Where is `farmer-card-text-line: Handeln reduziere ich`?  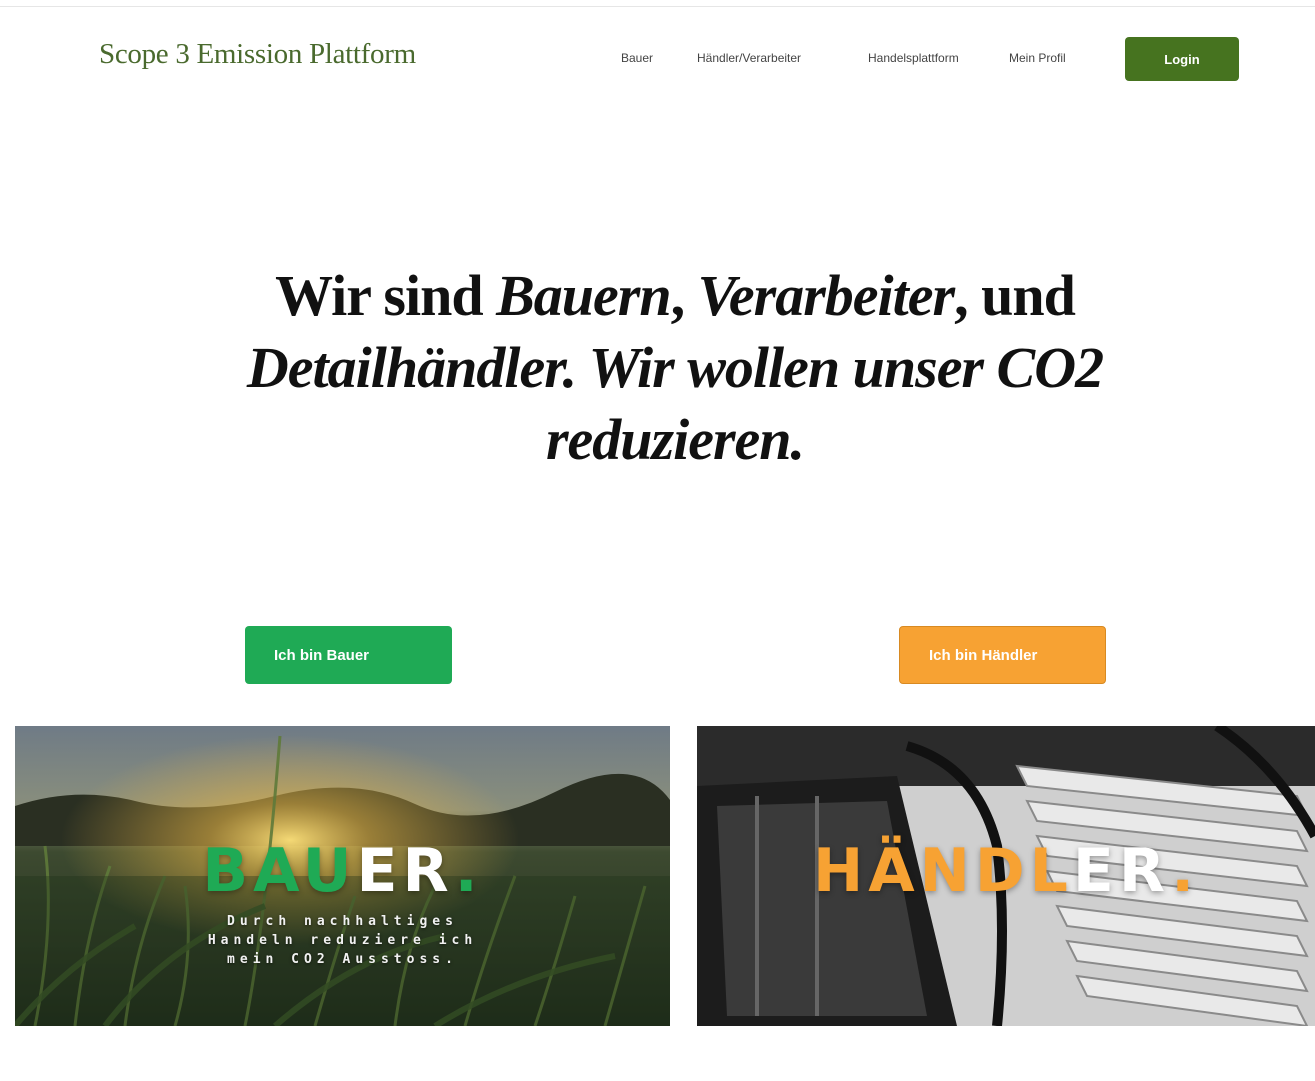 farmer-card-text-line: Handeln reduziere ich is located at coordinates (342, 940).